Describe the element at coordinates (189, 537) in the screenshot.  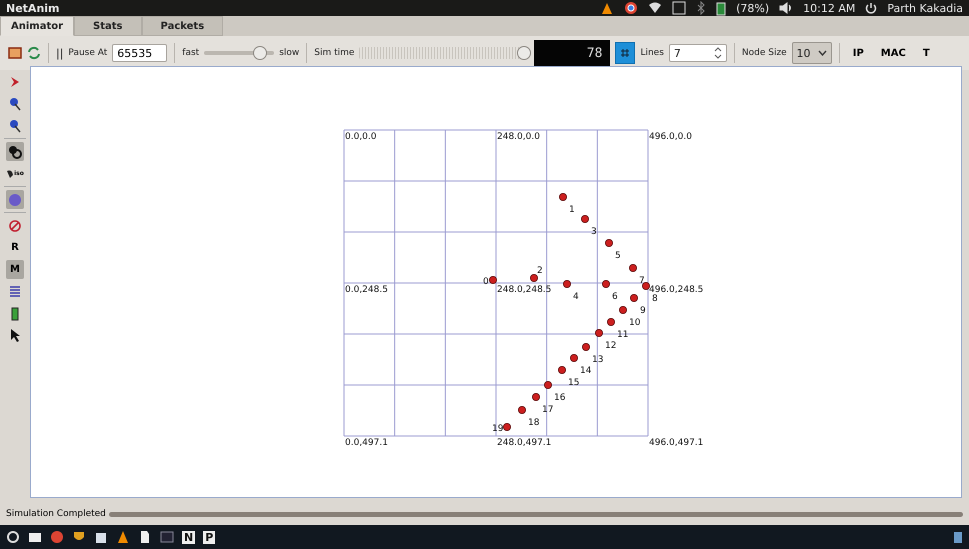
I see `taskbar-app: N` at that location.